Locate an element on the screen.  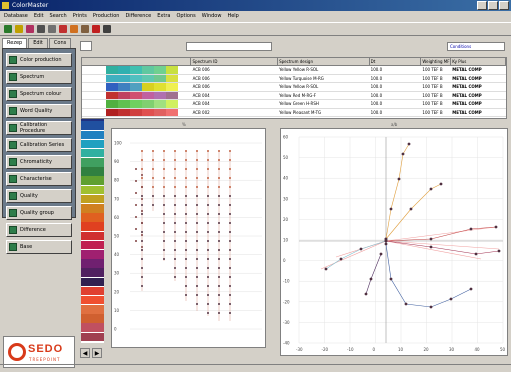
mode-select: Conditions is located at coordinates (476, 46).